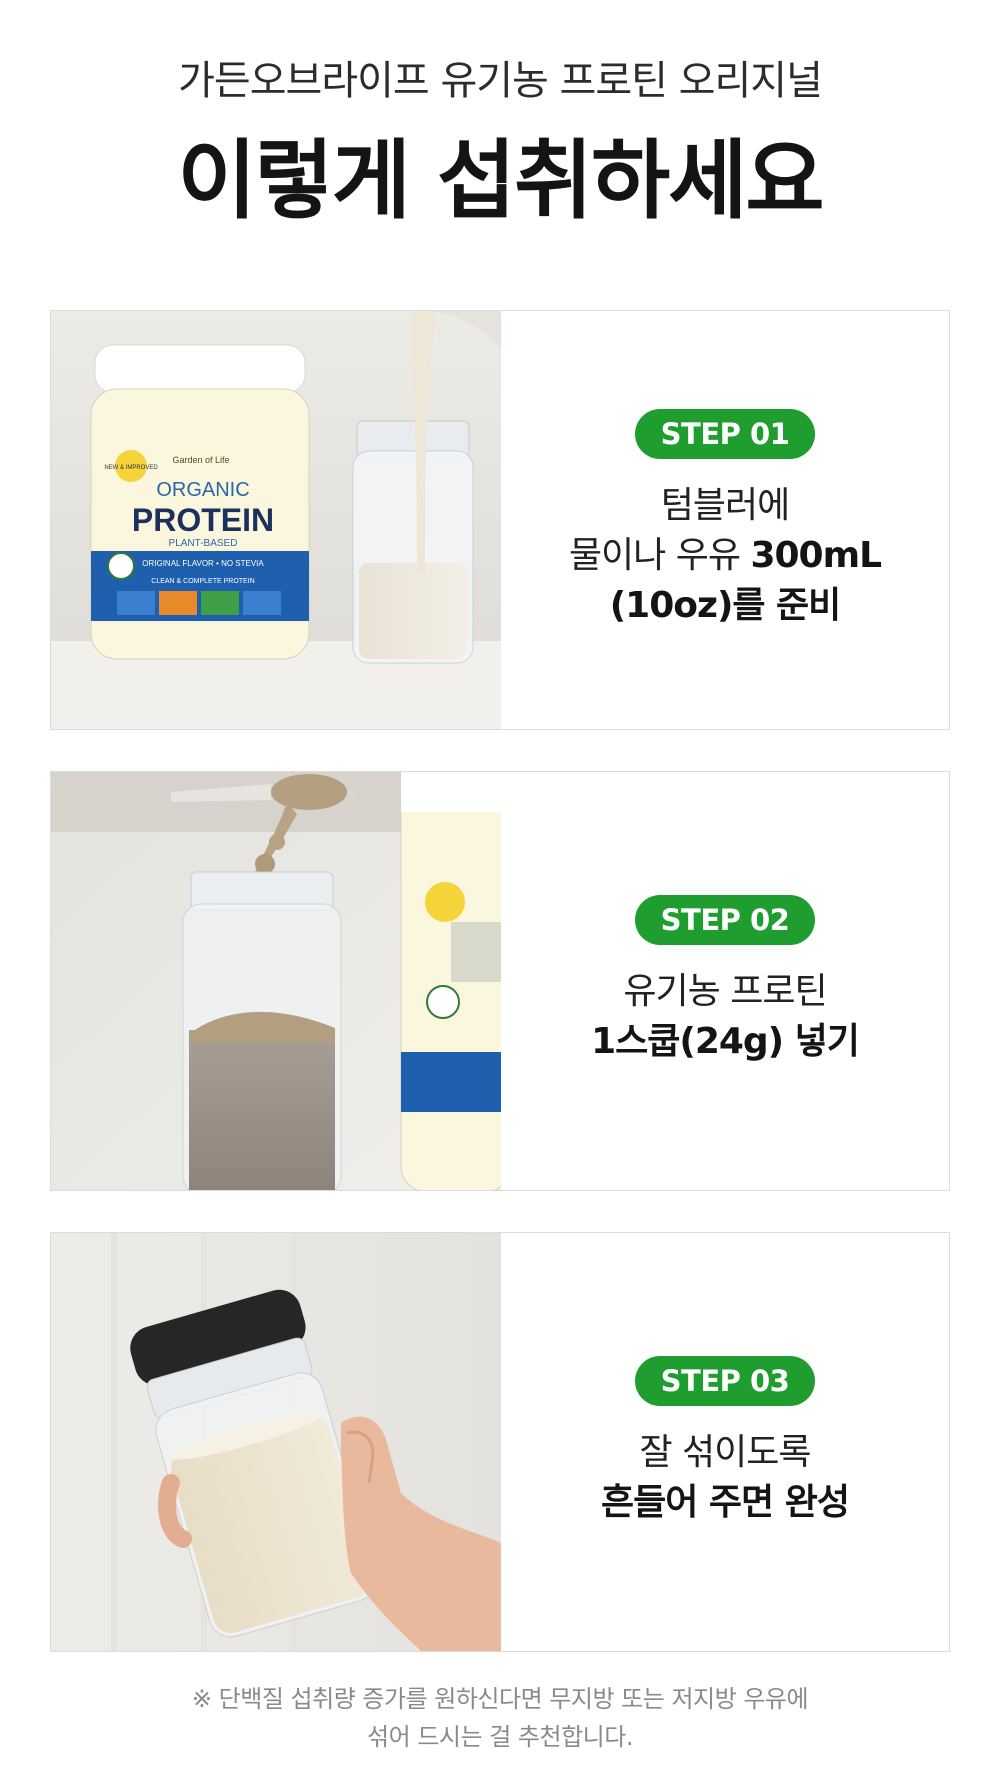 The image size is (1000, 1778). I want to click on page-title: 이렇게 섭취하세요, so click(501, 181).